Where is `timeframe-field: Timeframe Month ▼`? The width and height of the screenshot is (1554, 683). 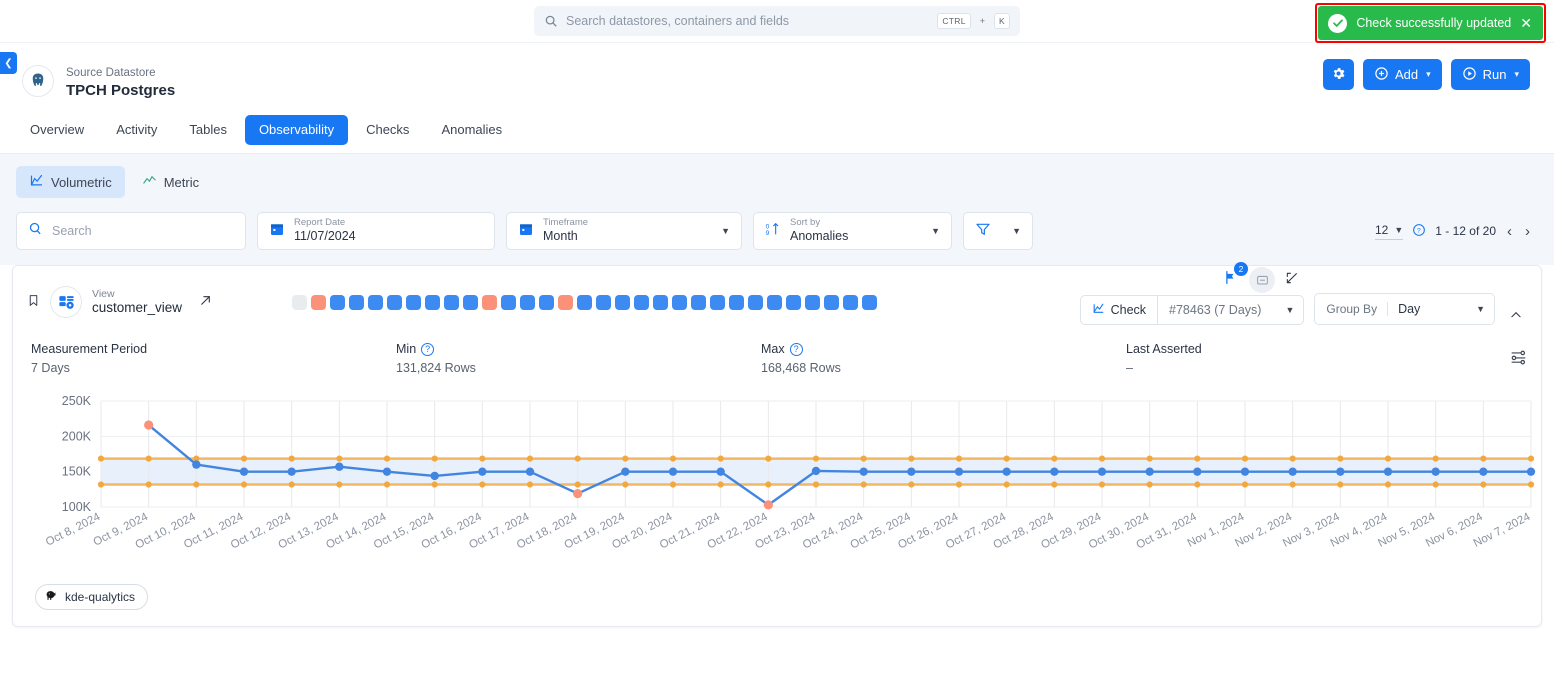 timeframe-field: Timeframe Month ▼ is located at coordinates (624, 231).